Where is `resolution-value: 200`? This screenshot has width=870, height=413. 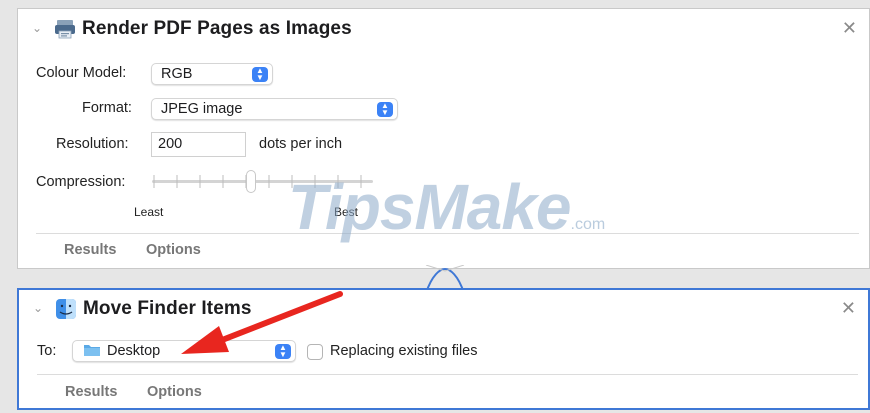
resolution-value: 200 is located at coordinates (170, 144).